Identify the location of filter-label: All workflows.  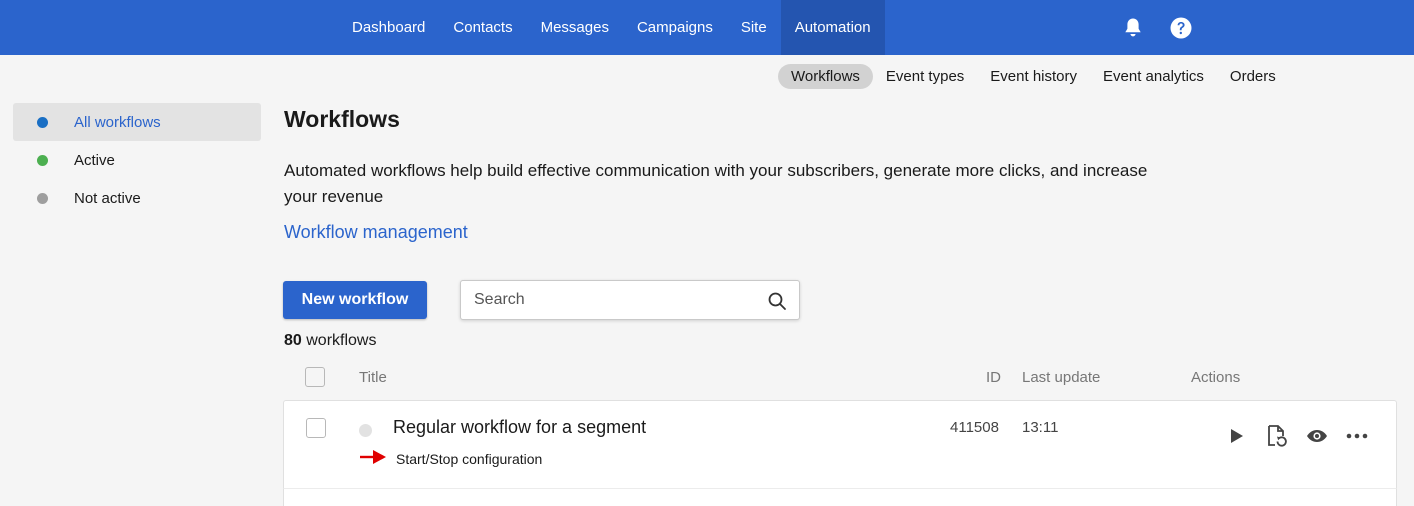
(117, 122).